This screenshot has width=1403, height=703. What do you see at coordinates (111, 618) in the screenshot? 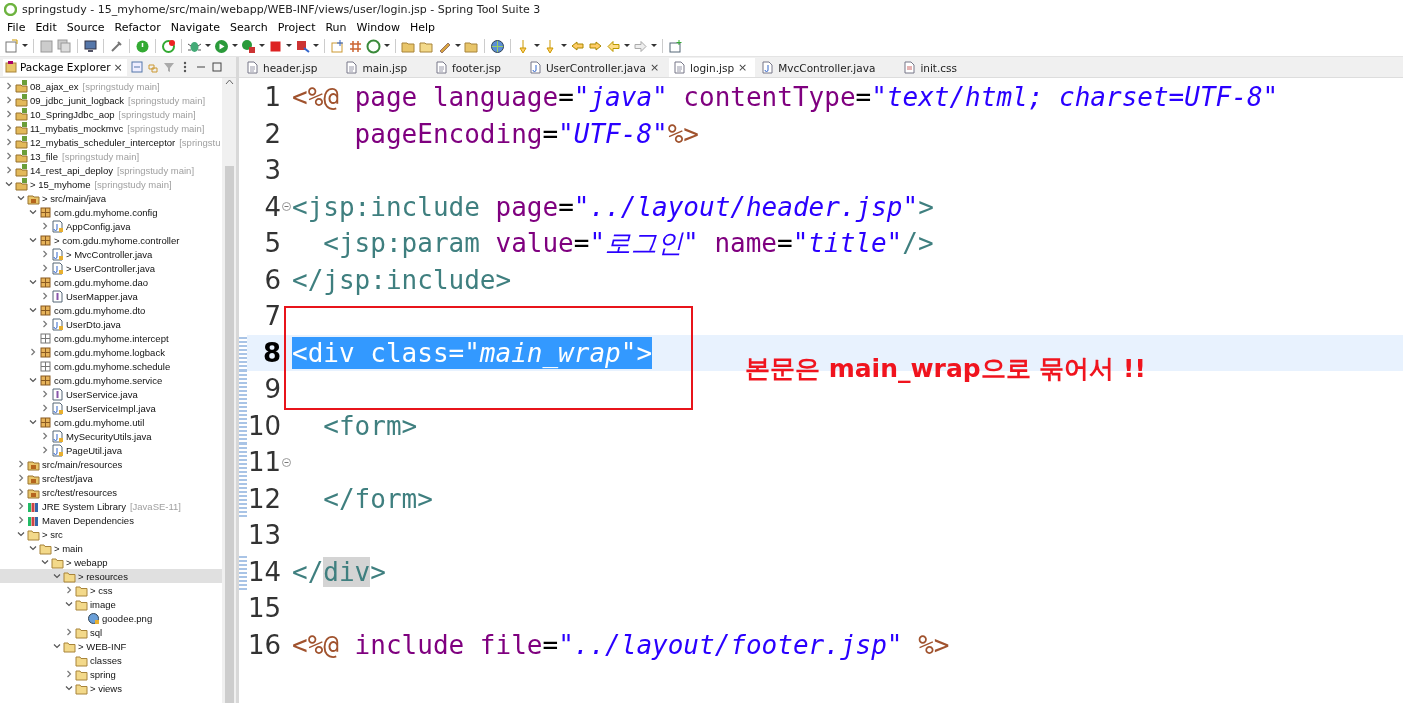
I see `tree-row: goodee.png` at bounding box center [111, 618].